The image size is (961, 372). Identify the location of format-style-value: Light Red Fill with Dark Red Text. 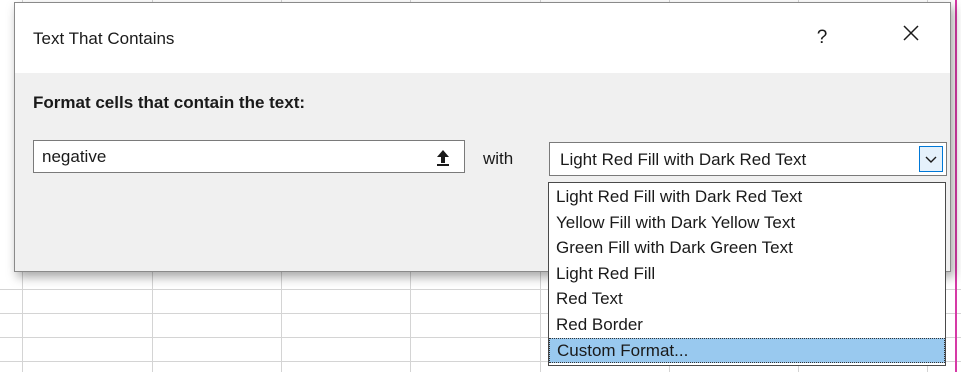
(683, 159).